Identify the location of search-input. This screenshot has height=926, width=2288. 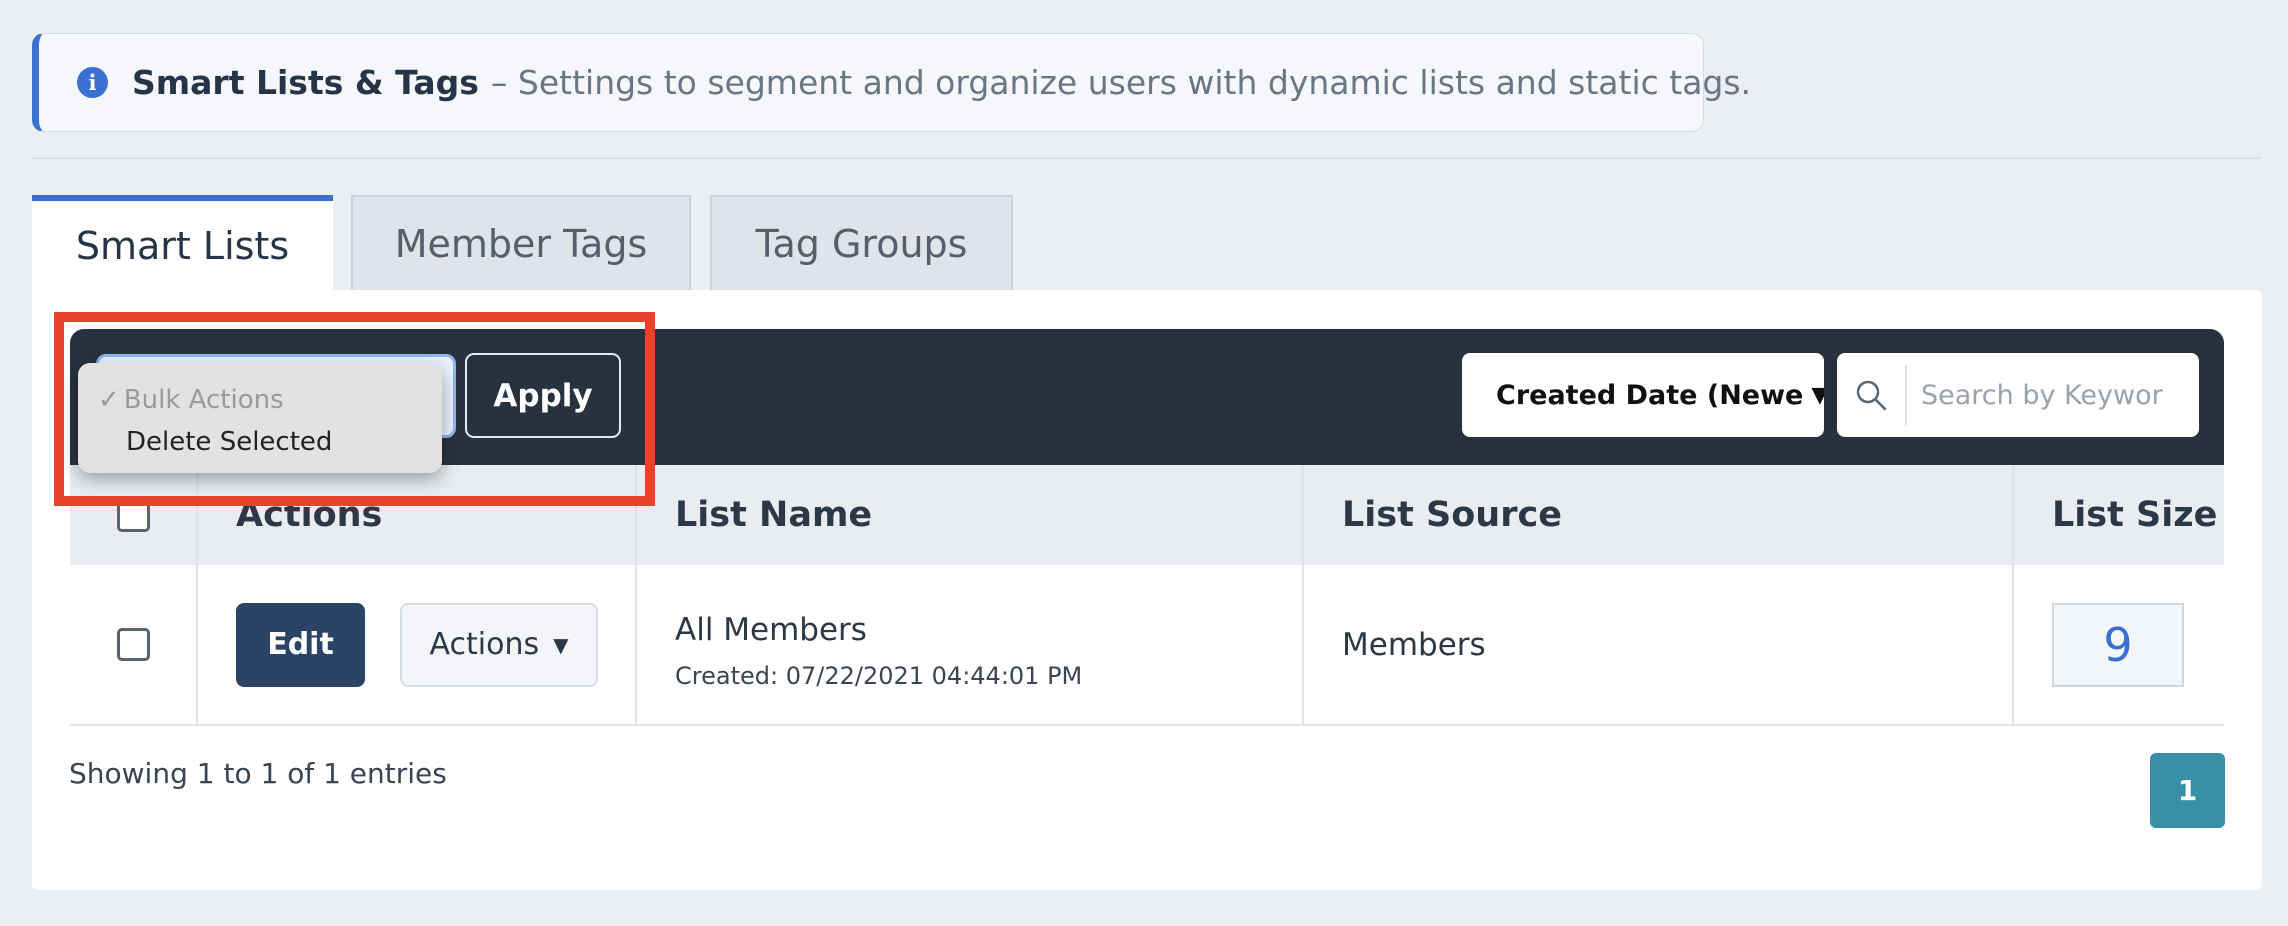
(2047, 395).